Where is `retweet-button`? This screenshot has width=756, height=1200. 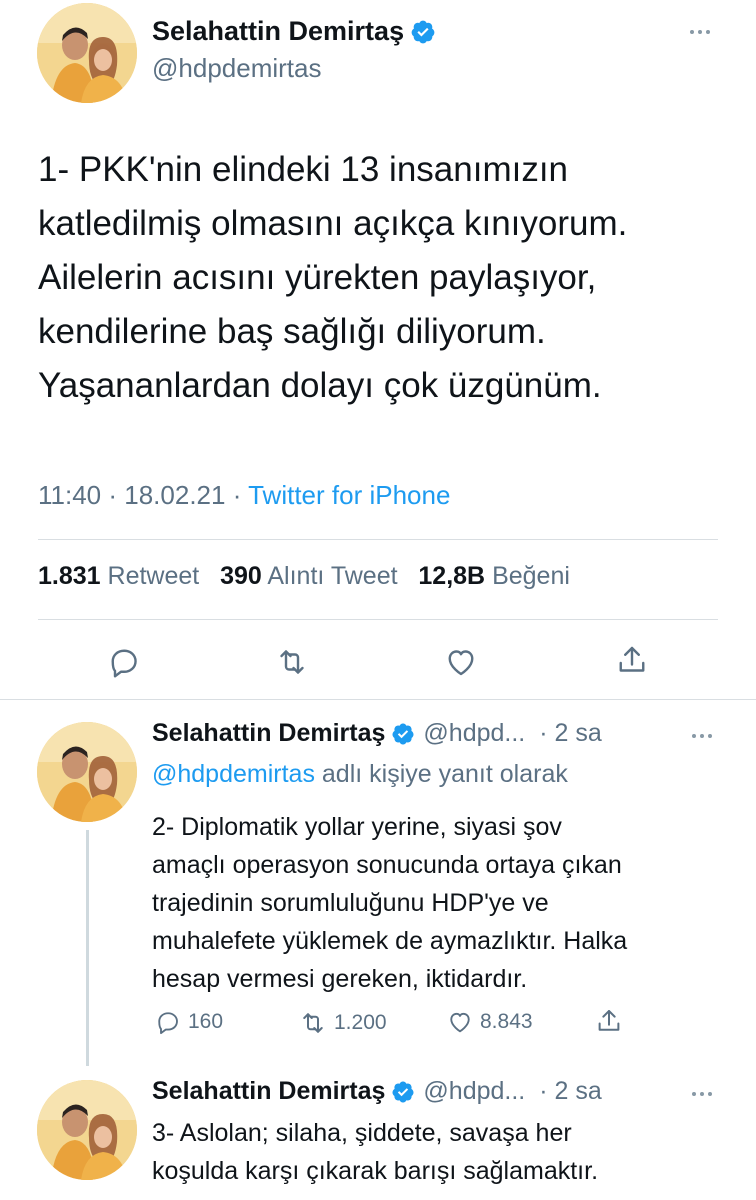
retweet-button is located at coordinates (292, 662).